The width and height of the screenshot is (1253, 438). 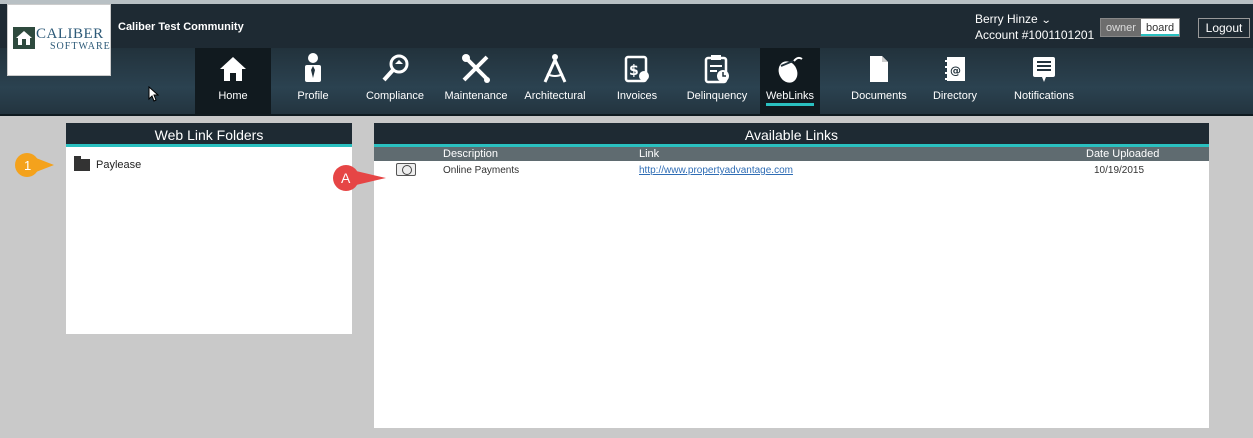 I want to click on user-menu: Berry Hinze ⌄ Account #1001101201, so click(x=1034, y=27).